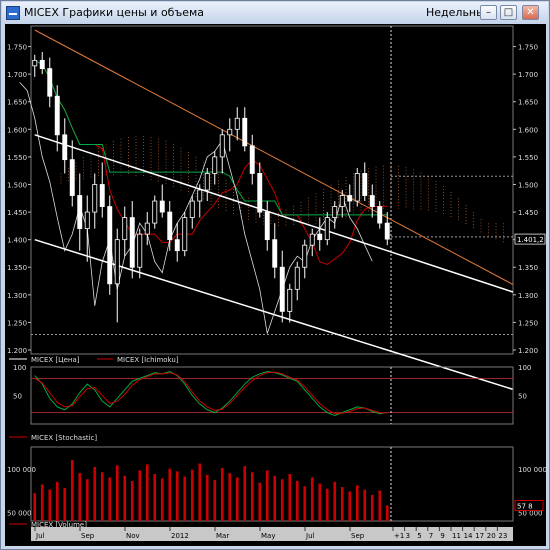 This screenshot has width=550, height=550. What do you see at coordinates (522, 397) in the screenshot?
I see `stoch-tick-label-right: 50` at bounding box center [522, 397].